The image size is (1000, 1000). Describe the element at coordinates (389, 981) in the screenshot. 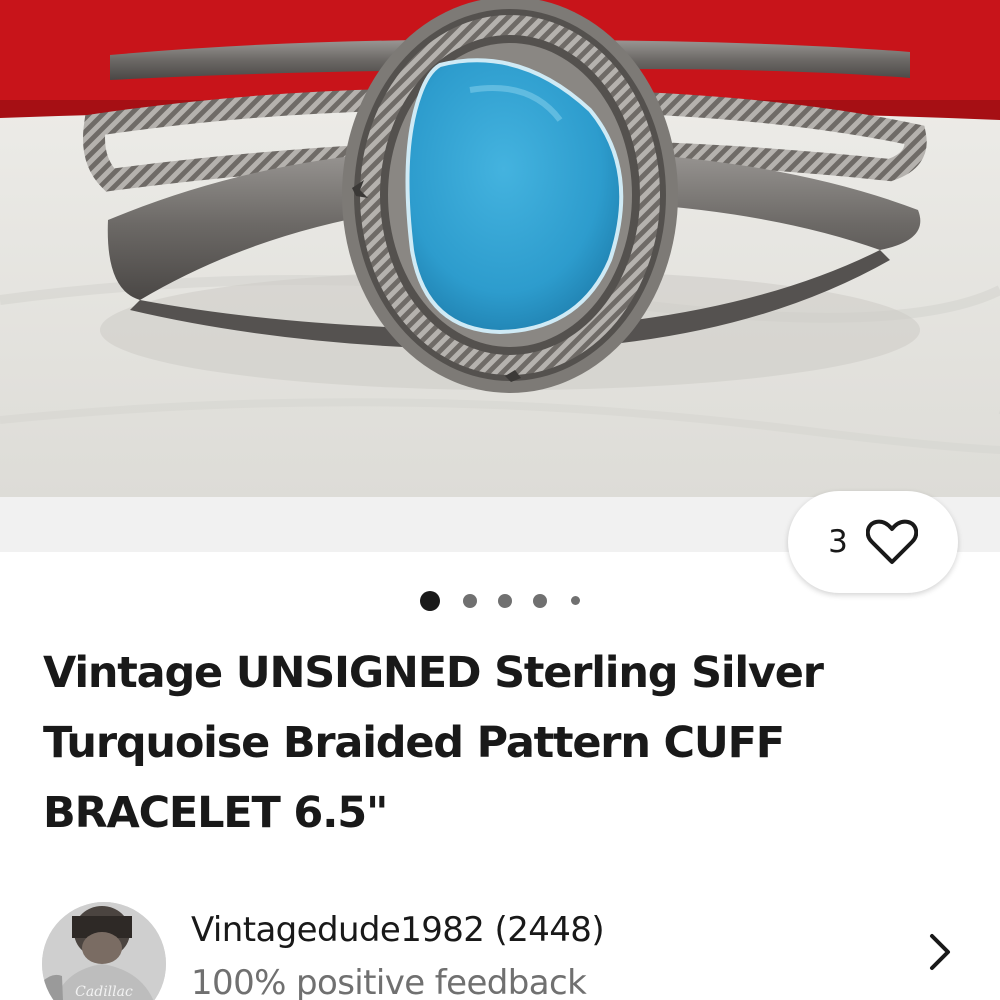

I see `seller-feedback: 100% positive feedback` at that location.